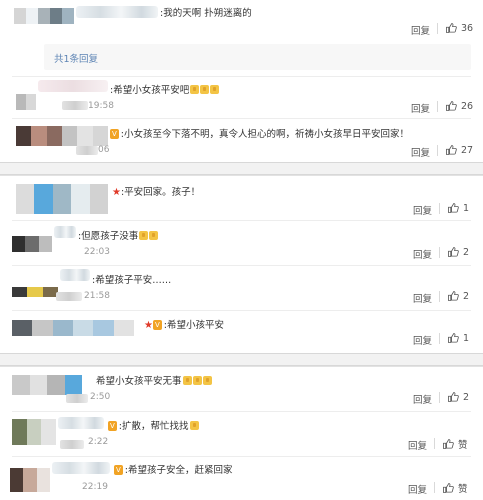 The height and width of the screenshot is (500, 483). What do you see at coordinates (104, 150) in the screenshot?
I see `timestamp: 06` at bounding box center [104, 150].